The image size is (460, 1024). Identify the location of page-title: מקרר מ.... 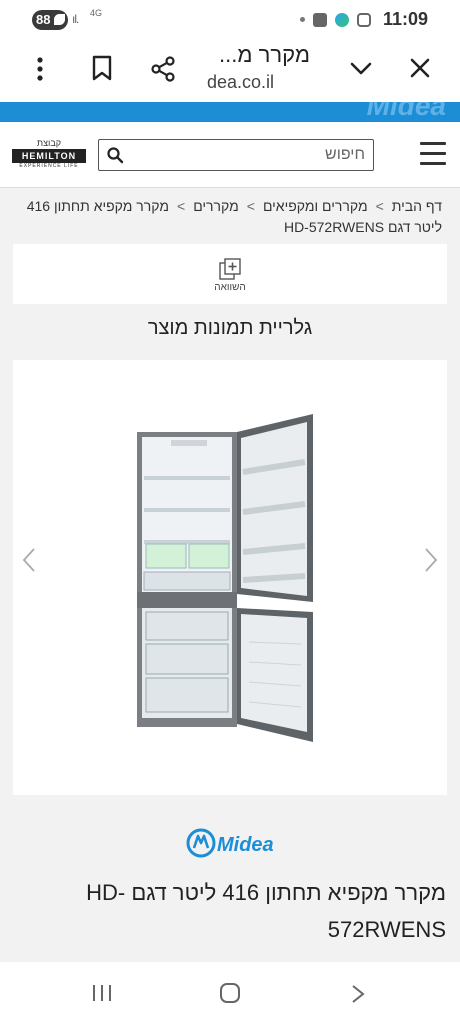
(264, 54).